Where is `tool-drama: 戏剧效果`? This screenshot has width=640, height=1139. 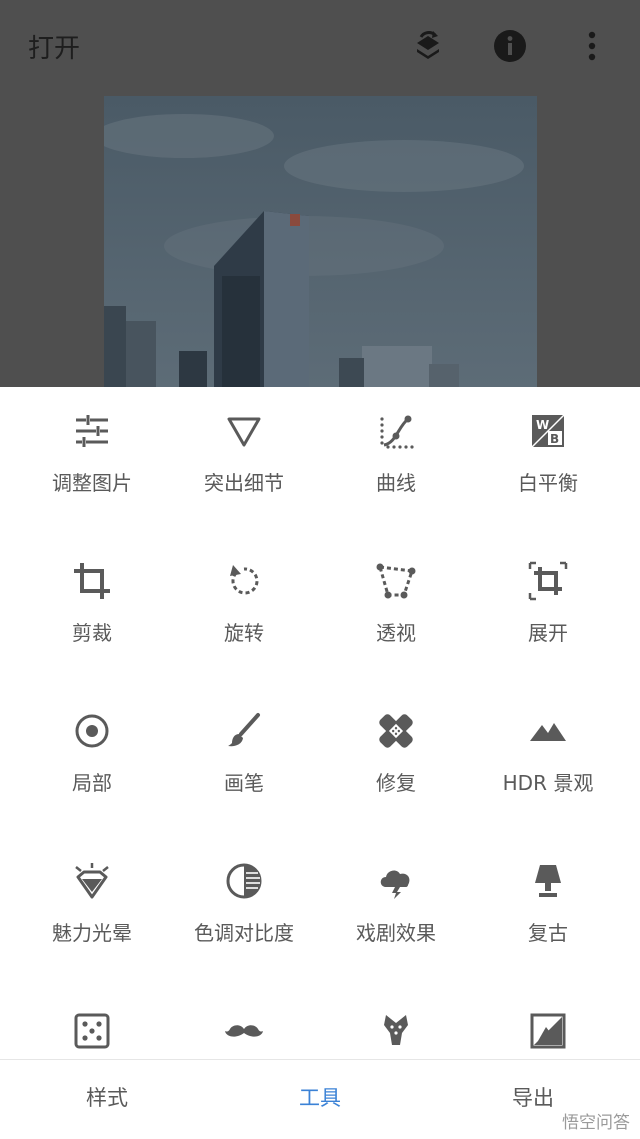 tool-drama: 戏剧效果 is located at coordinates (396, 912).